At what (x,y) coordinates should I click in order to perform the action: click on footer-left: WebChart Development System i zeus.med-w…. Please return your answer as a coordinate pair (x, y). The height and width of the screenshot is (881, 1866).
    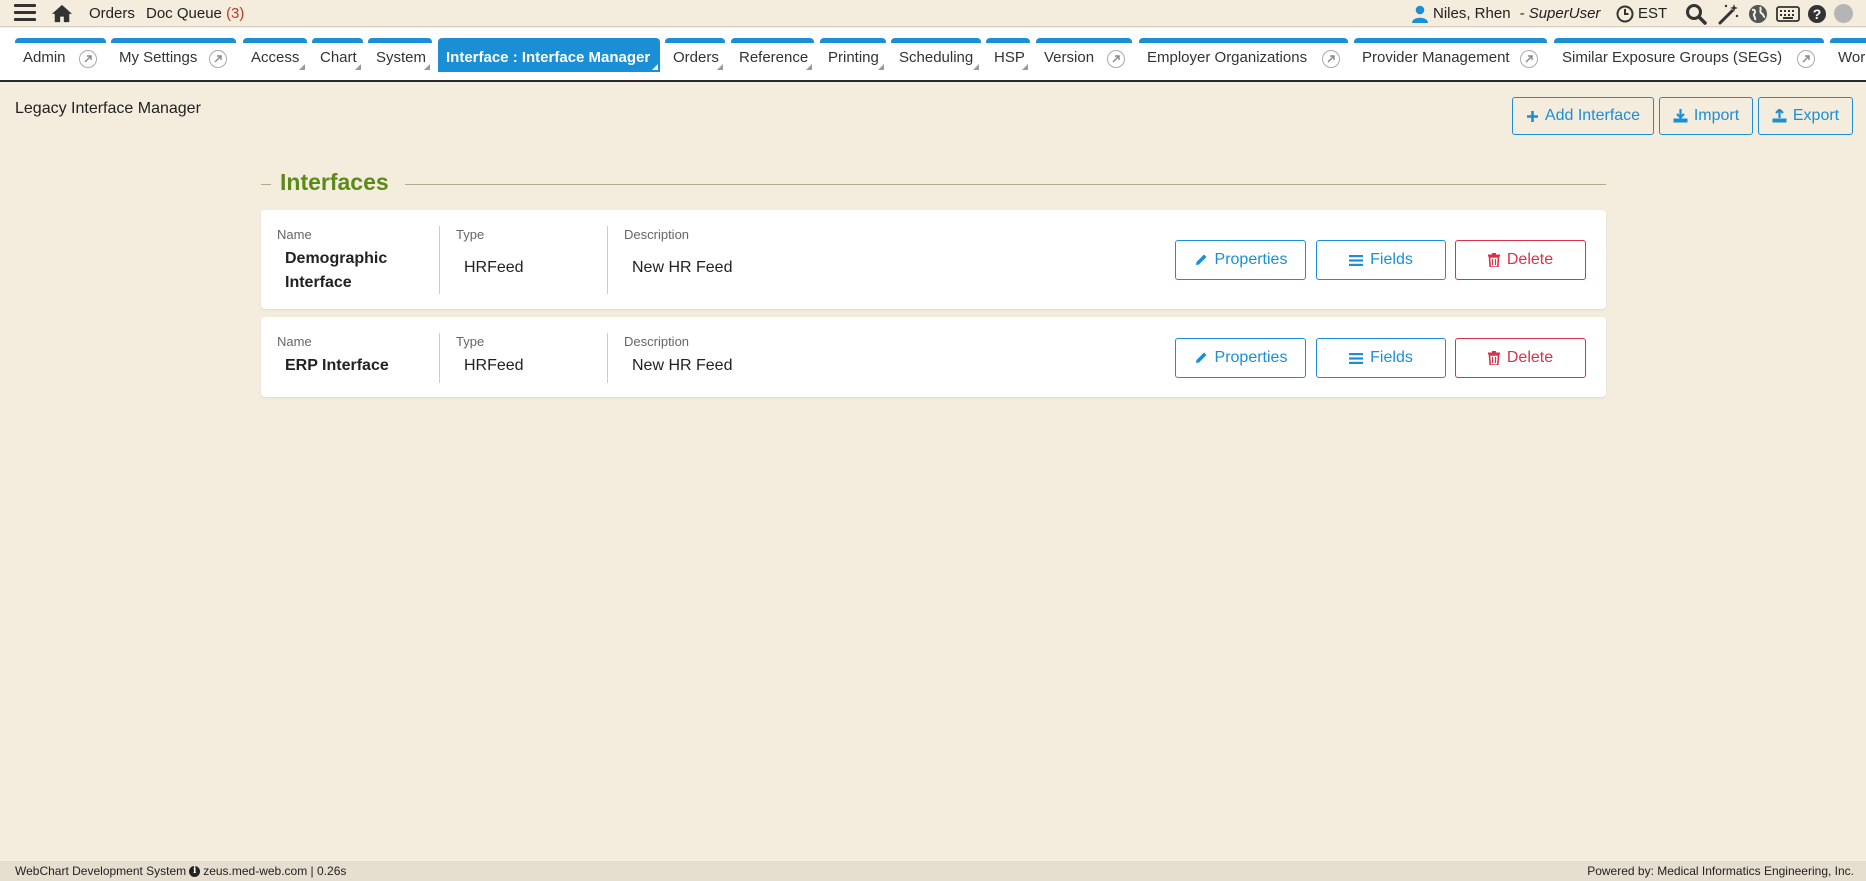
    Looking at the image, I should click on (180, 871).